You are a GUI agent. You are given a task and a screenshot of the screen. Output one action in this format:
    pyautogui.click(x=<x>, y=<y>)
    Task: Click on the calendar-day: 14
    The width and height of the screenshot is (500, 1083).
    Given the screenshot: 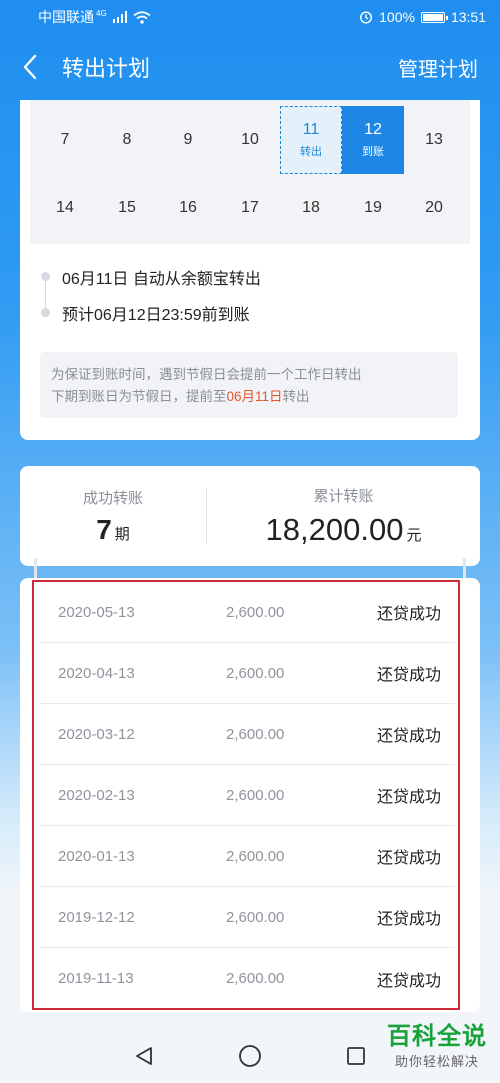 What is the action you would take?
    pyautogui.click(x=65, y=208)
    